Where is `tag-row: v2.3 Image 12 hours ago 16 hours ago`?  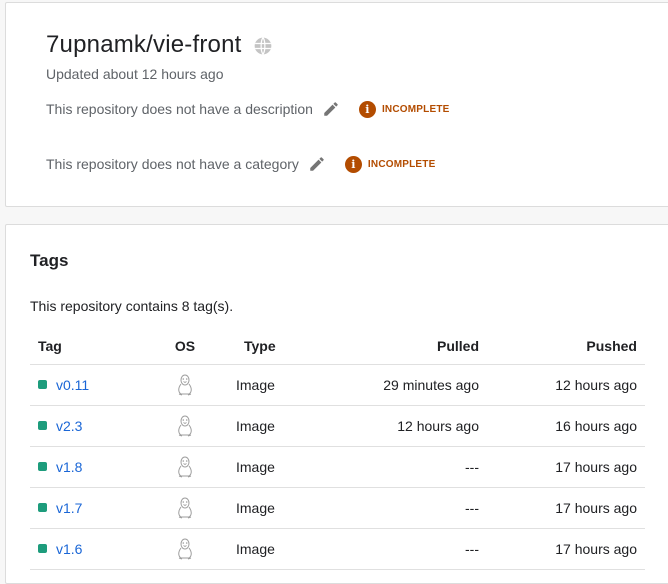
tag-row: v2.3 Image 12 hours ago 16 hours ago is located at coordinates (337, 426).